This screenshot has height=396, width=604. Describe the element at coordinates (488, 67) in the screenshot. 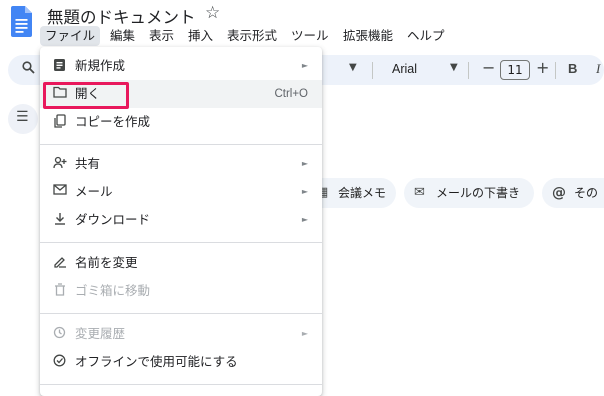

I see `decrease-font-size-button: −` at that location.